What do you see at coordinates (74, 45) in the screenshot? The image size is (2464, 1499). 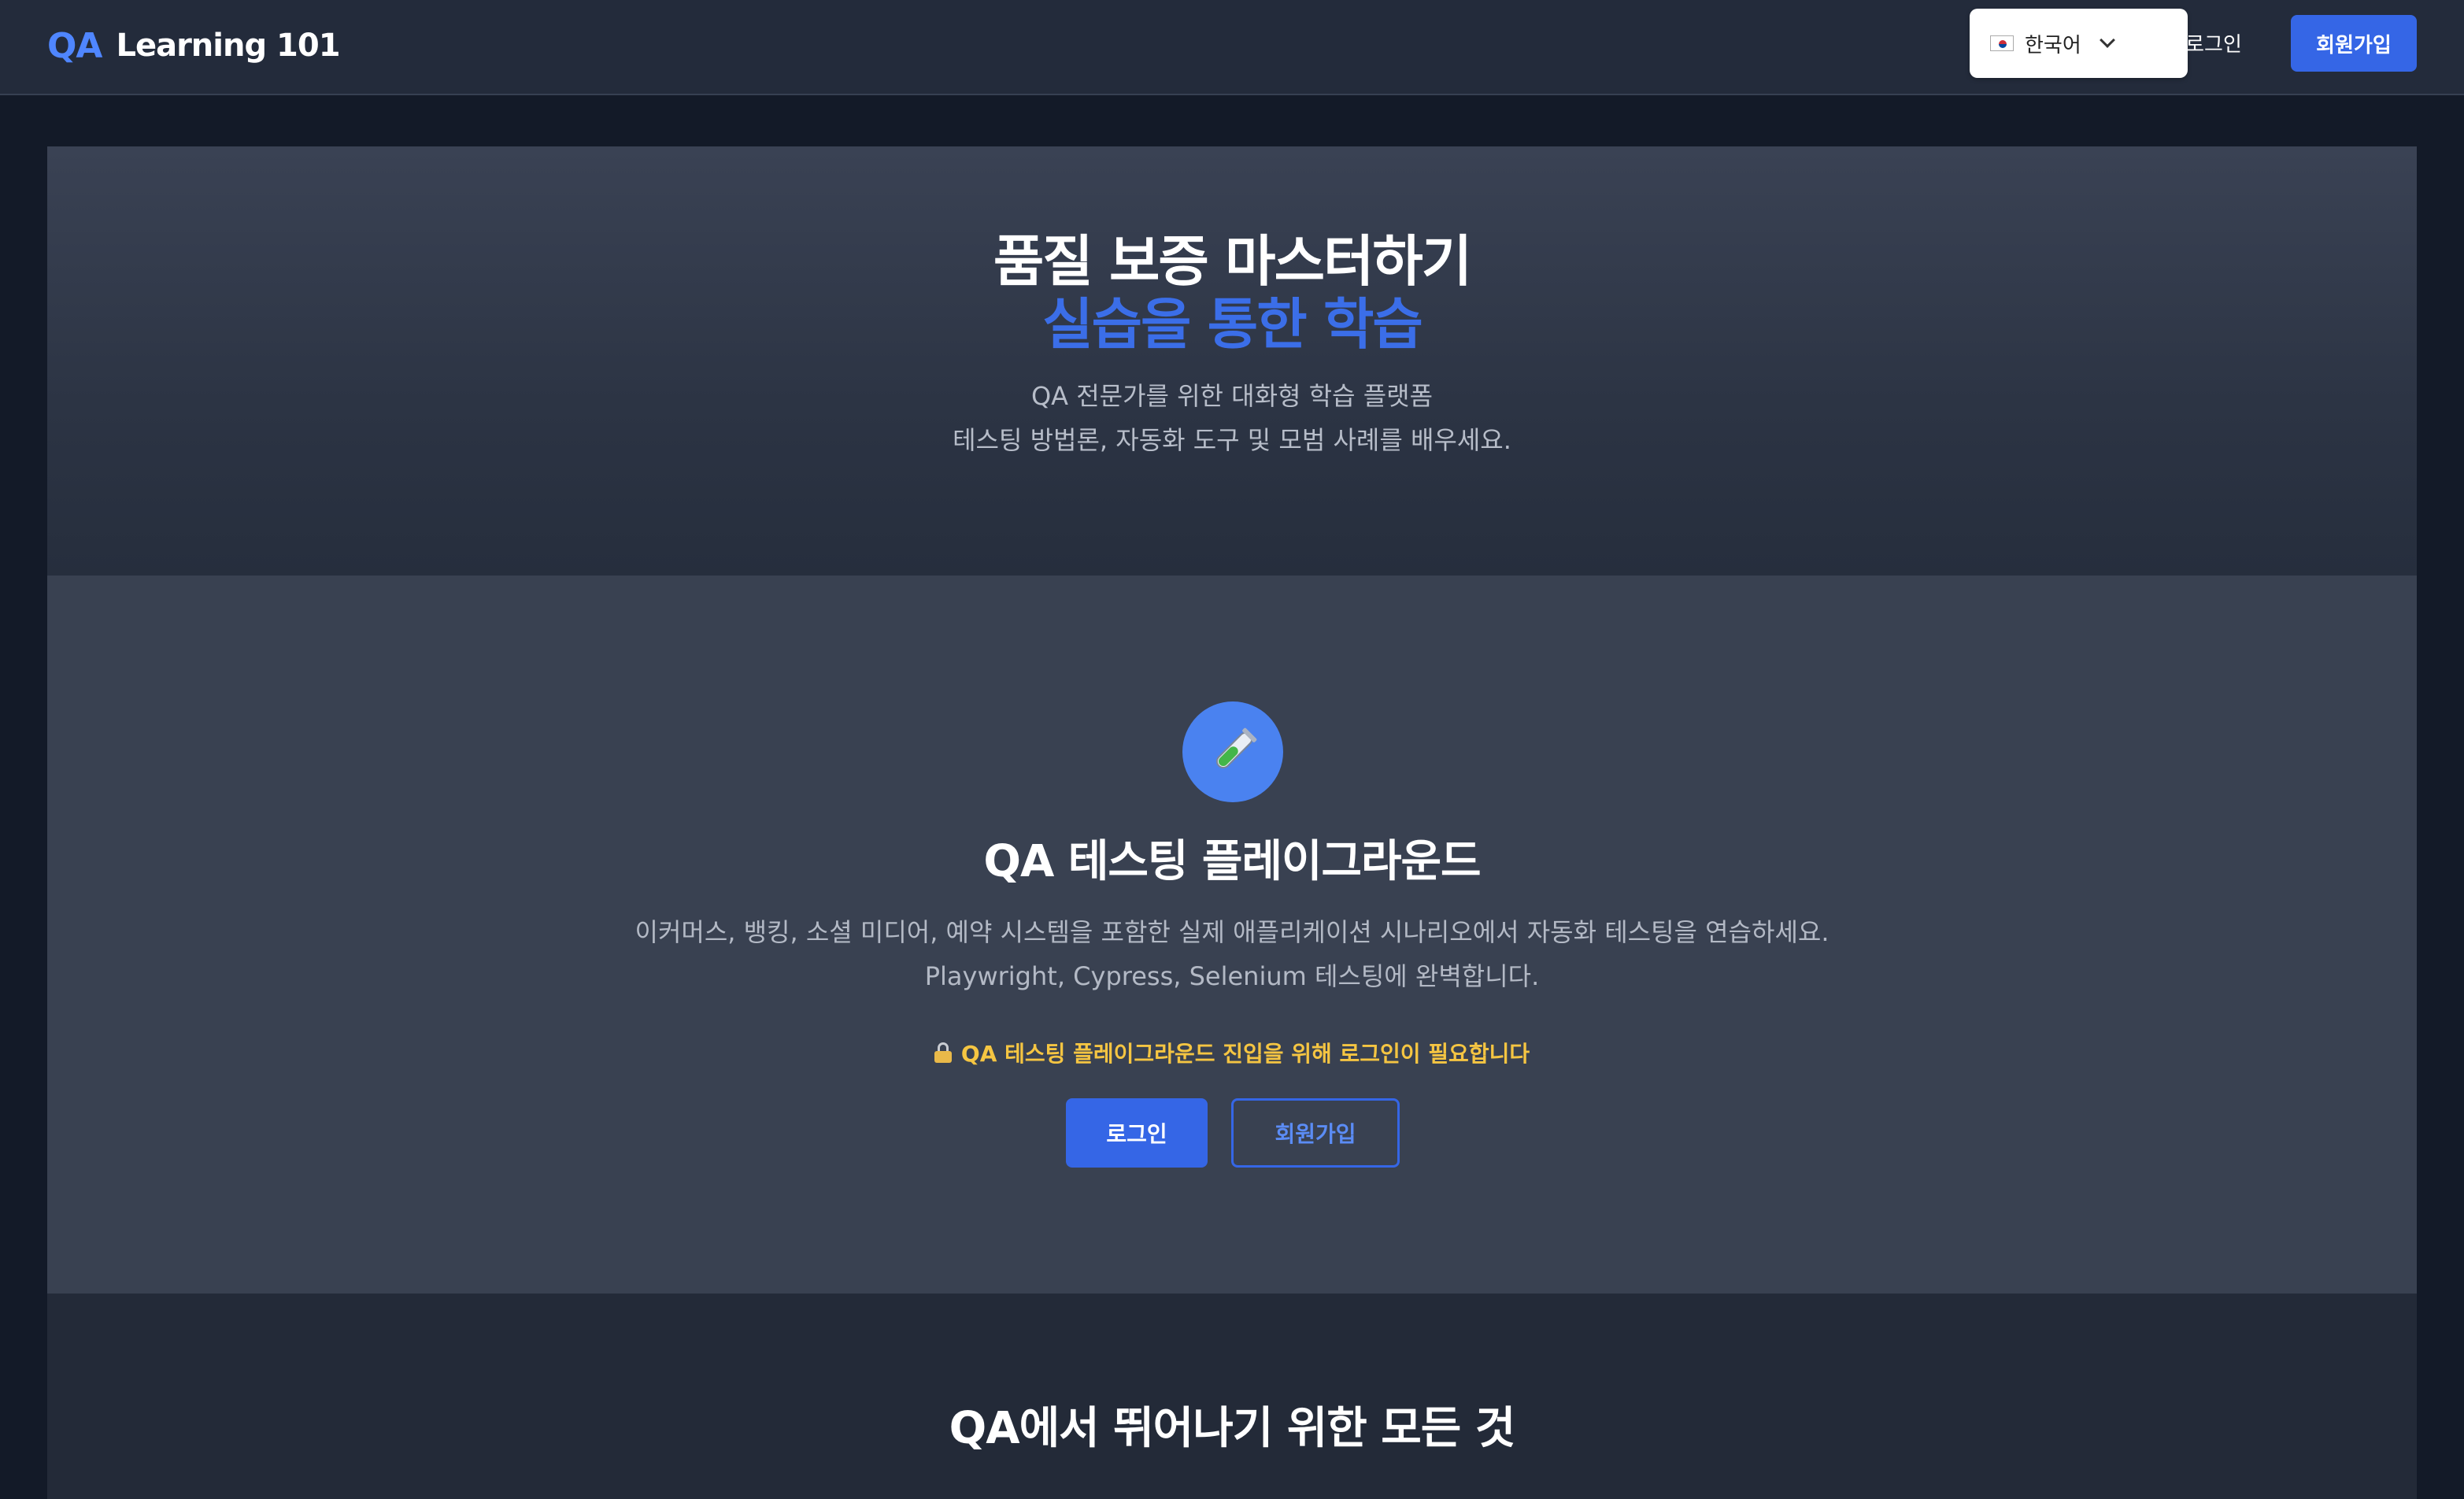 I see `logo-qa: QA` at bounding box center [74, 45].